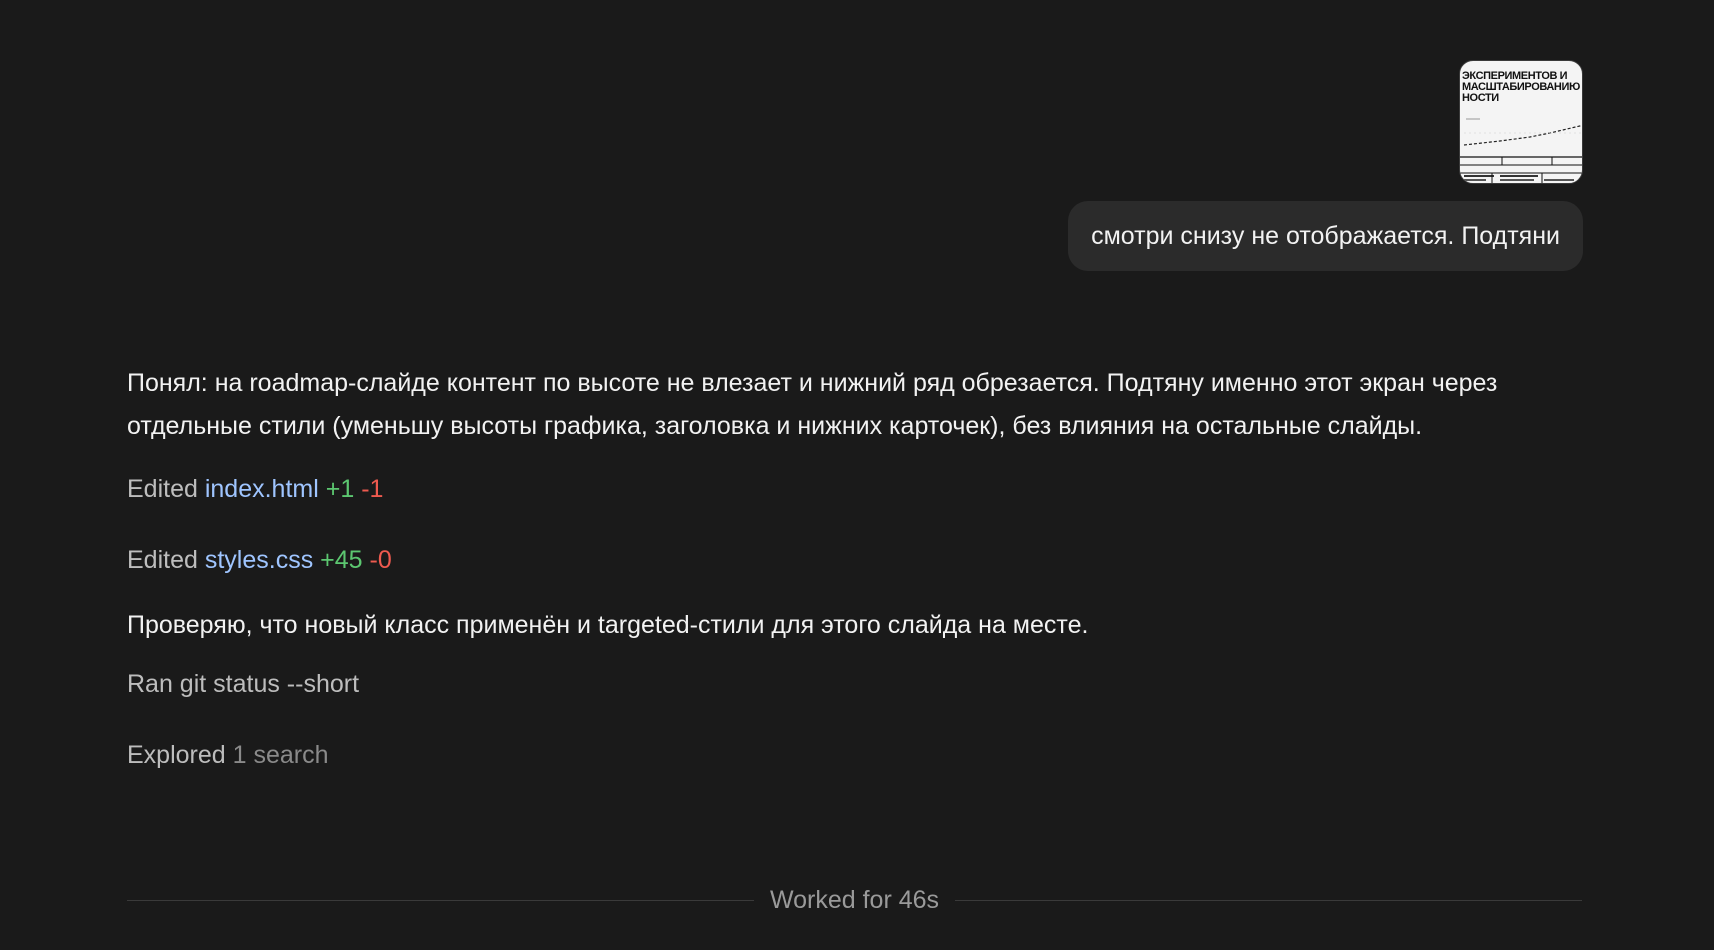 Image resolution: width=1714 pixels, height=950 pixels. I want to click on lines-removed: -0, so click(380, 560).